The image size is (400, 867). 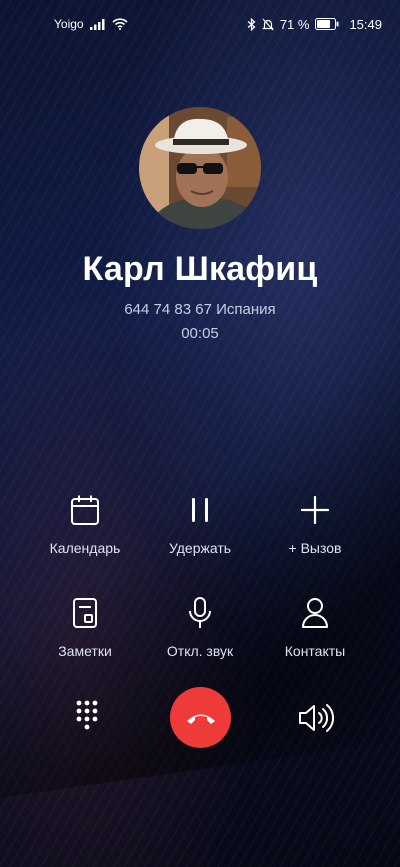 What do you see at coordinates (200, 333) in the screenshot?
I see `call-timer: 00:05` at bounding box center [200, 333].